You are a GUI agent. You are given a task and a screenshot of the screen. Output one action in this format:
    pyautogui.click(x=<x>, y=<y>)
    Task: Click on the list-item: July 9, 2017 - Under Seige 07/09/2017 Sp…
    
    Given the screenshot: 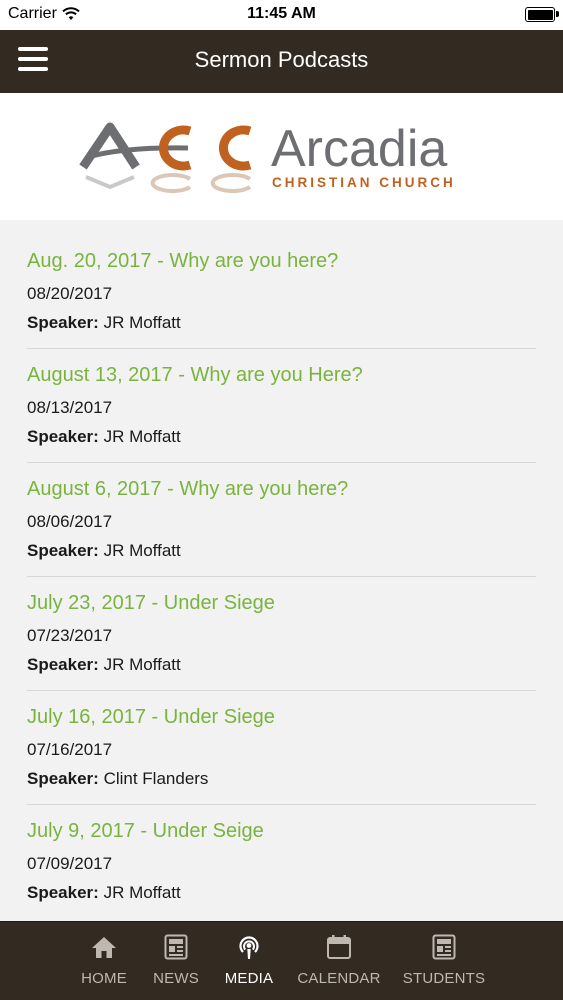 What is the action you would take?
    pyautogui.click(x=281, y=862)
    